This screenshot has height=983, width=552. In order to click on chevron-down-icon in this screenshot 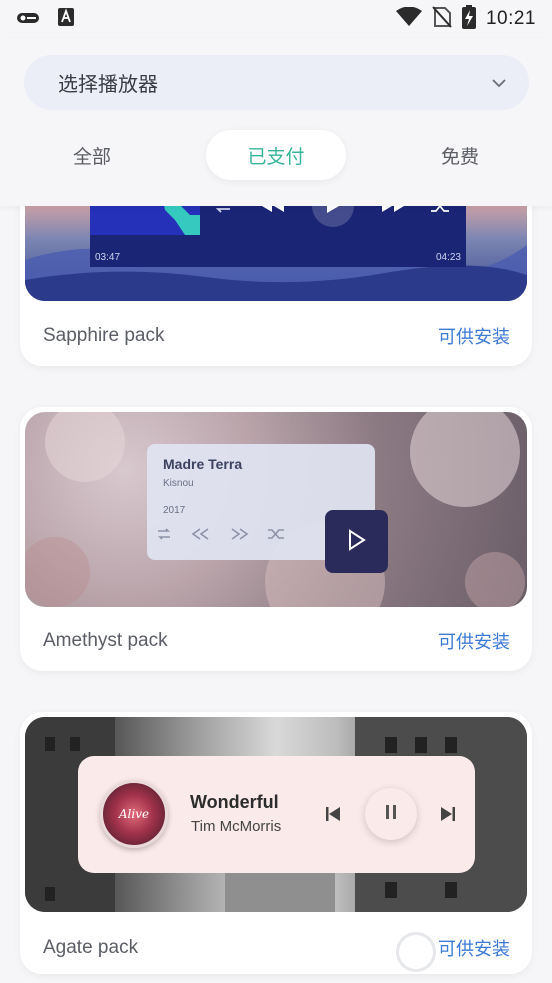, I will do `click(499, 82)`.